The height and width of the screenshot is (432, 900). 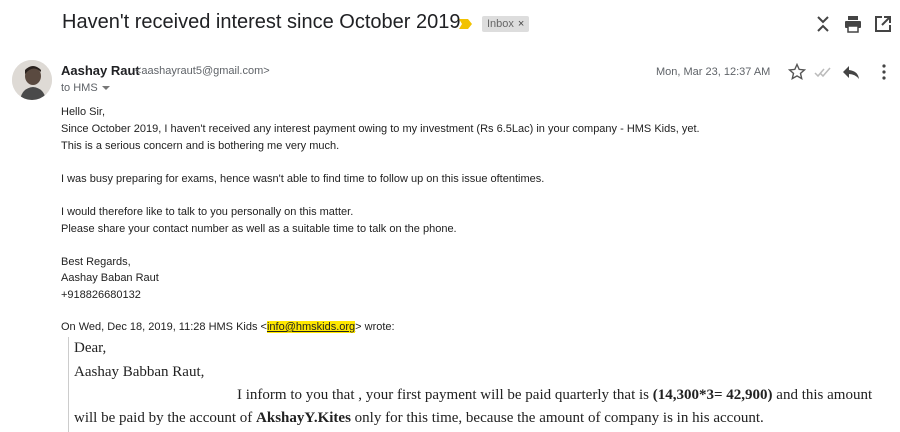 What do you see at coordinates (90, 348) in the screenshot?
I see `quote-greeting: Dear,` at bounding box center [90, 348].